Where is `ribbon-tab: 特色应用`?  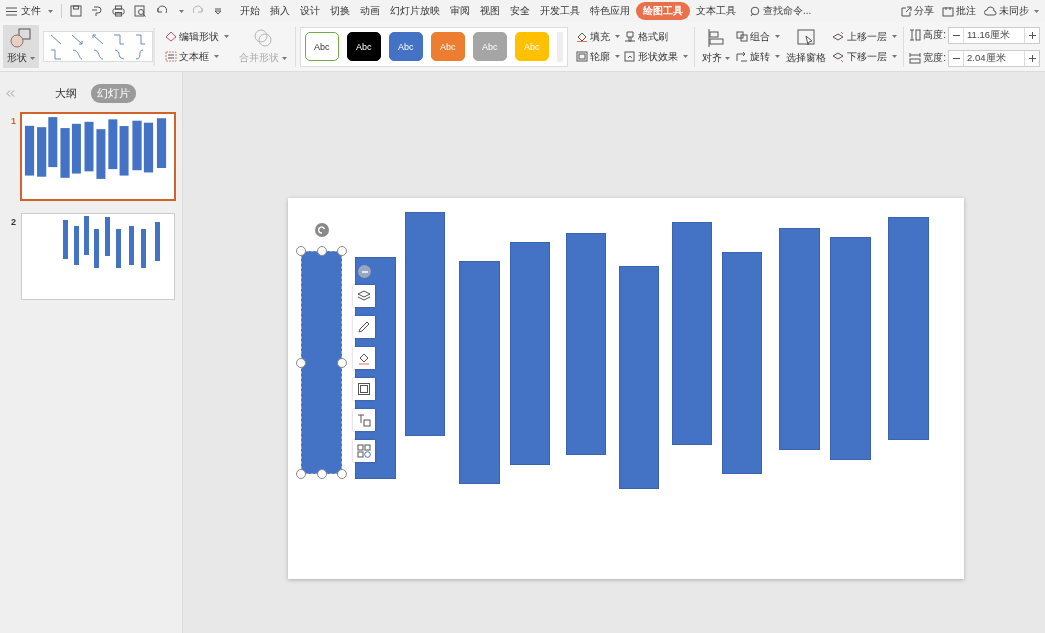
ribbon-tab: 特色应用 is located at coordinates (610, 11).